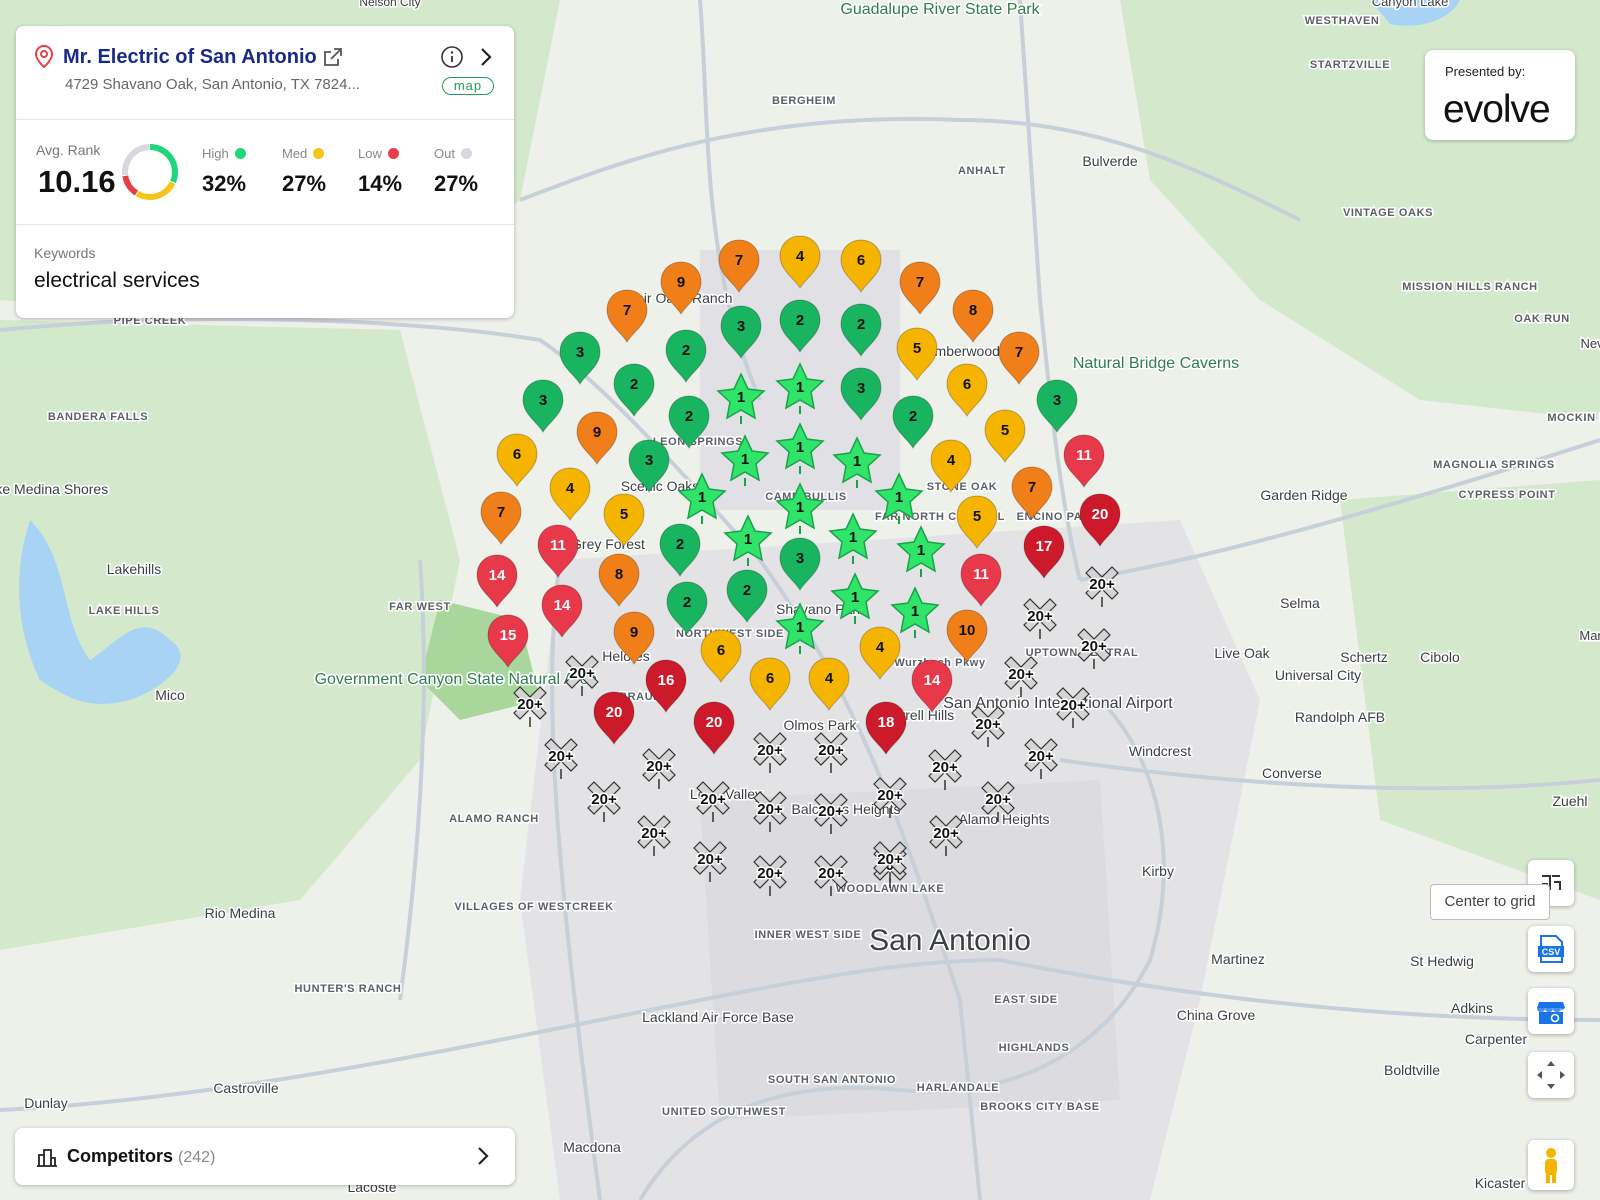  I want to click on sponsor-card: Presented by: evolve, so click(1500, 95).